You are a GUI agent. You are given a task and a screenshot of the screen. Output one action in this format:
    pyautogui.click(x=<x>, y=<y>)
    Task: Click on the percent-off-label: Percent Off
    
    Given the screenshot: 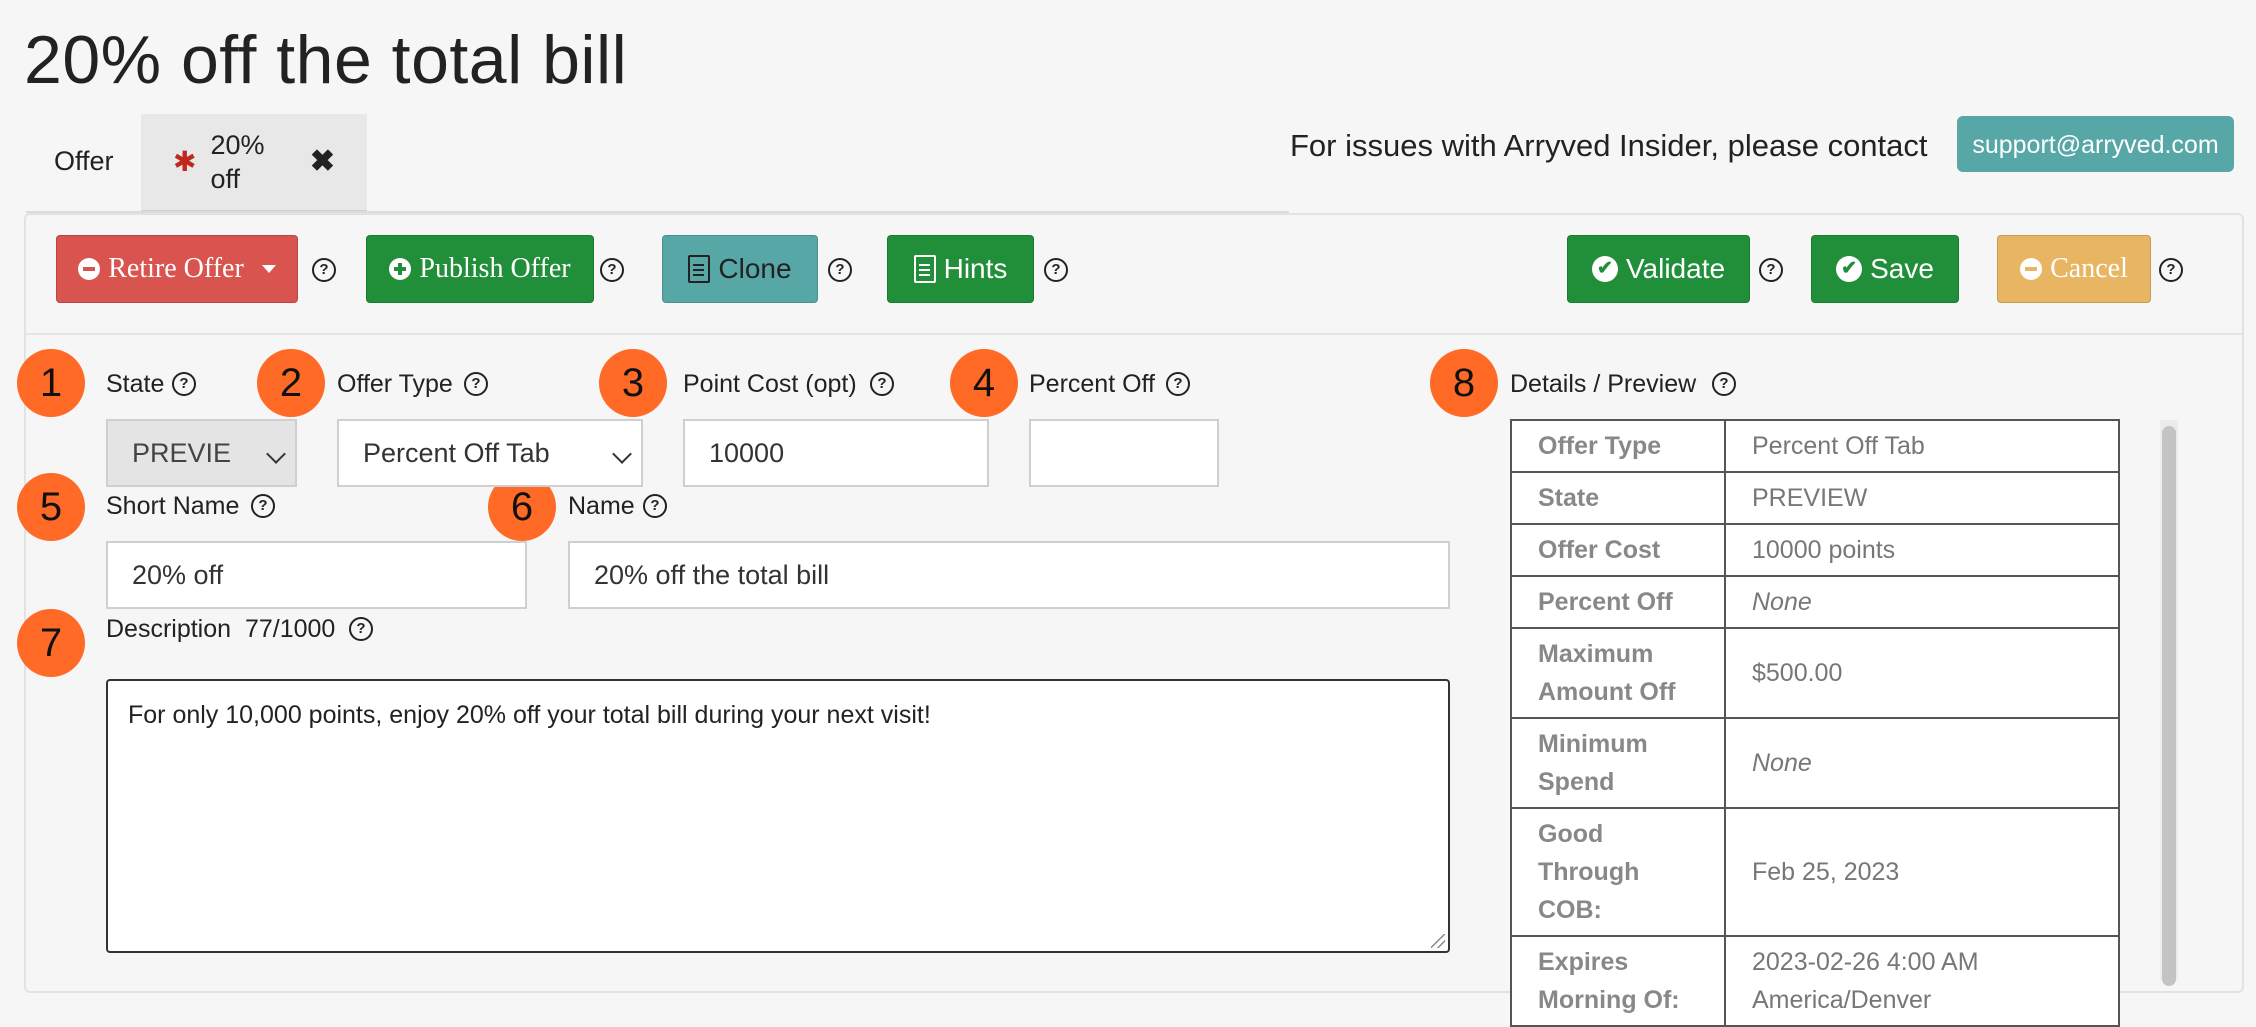 What is the action you would take?
    pyautogui.click(x=1092, y=384)
    